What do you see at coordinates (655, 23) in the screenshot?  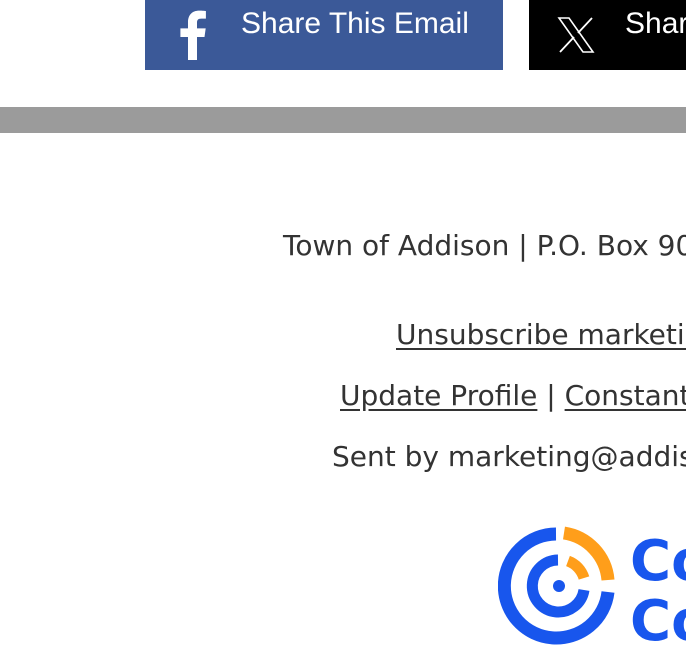 I see `share-x-label: Share This Email` at bounding box center [655, 23].